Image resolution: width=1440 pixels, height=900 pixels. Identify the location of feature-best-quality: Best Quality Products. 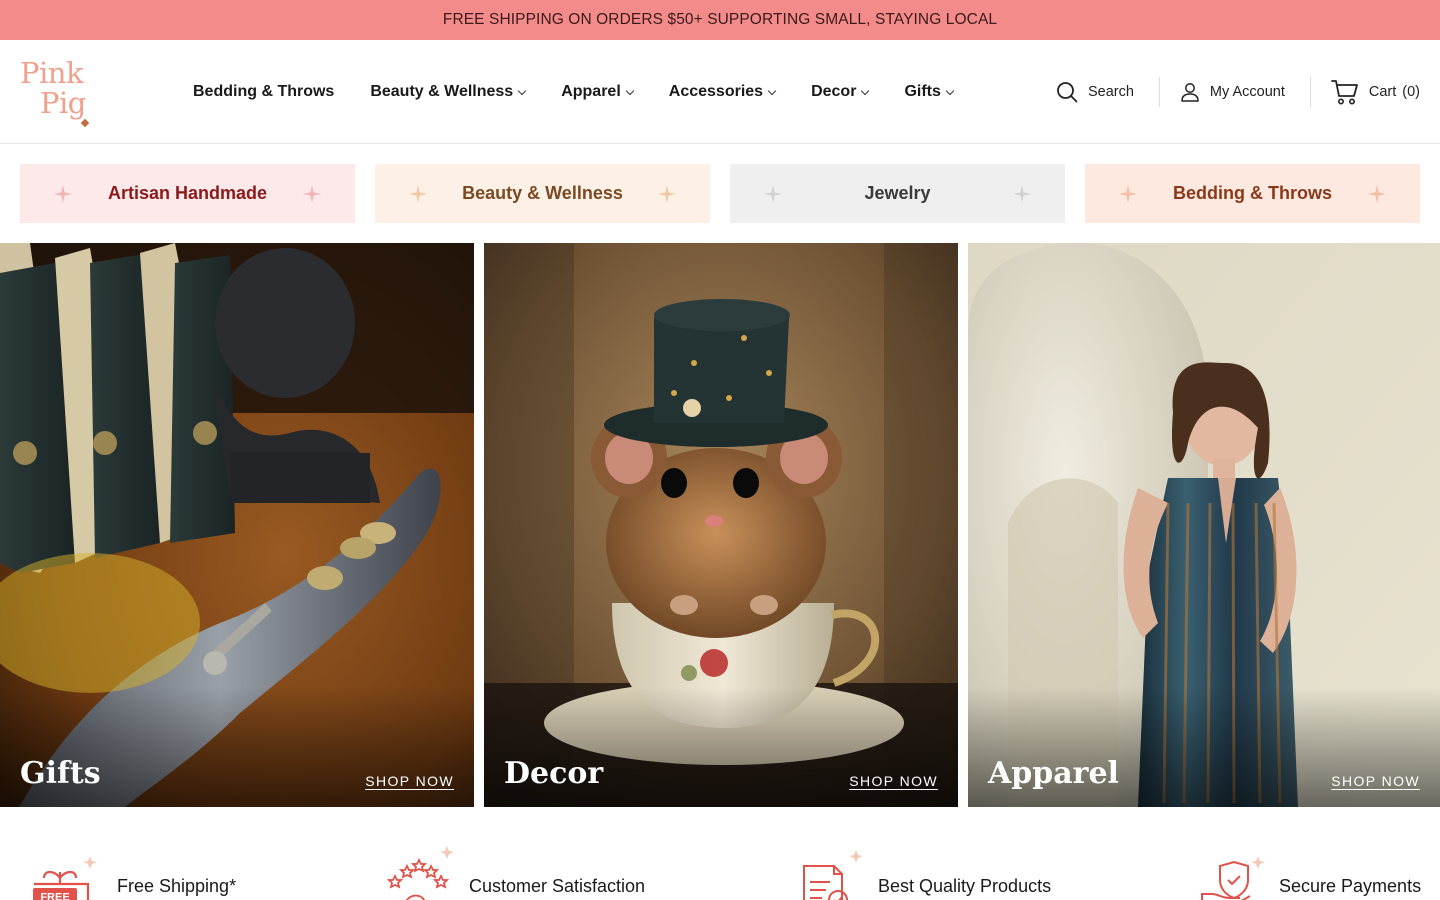
(950, 865).